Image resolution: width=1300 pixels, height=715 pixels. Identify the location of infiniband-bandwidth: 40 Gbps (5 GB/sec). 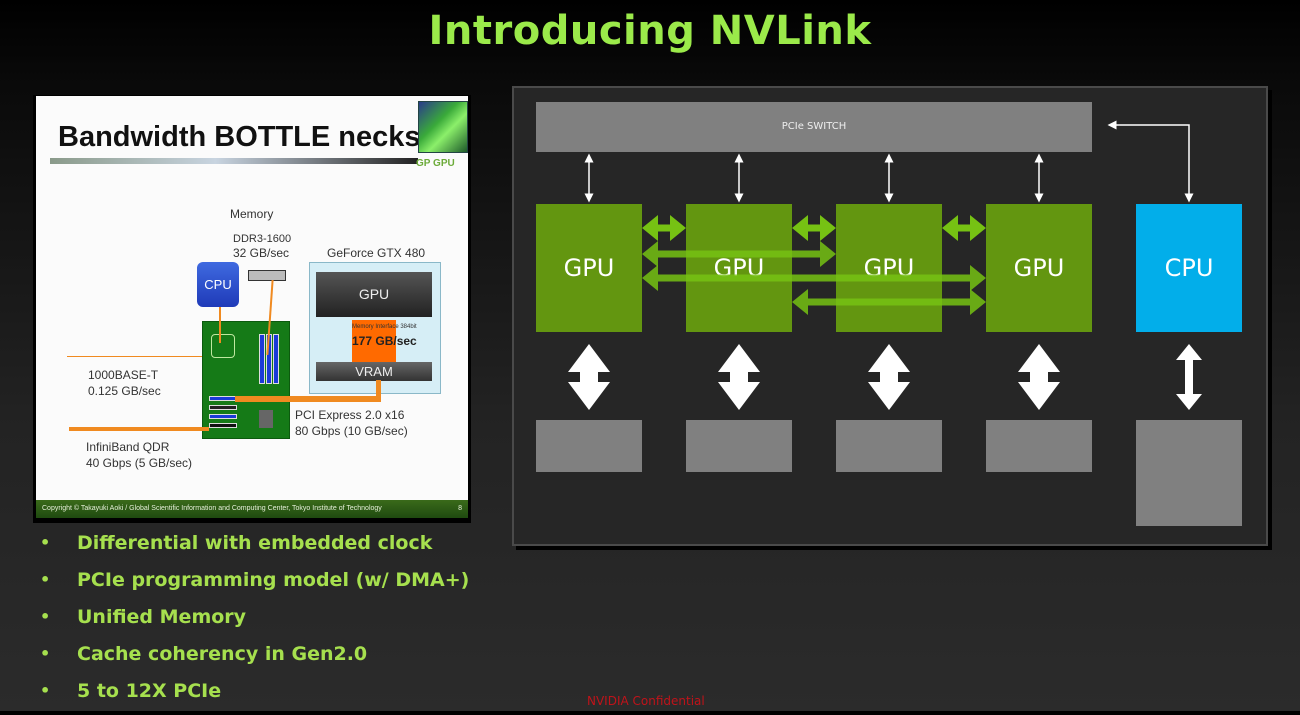
(139, 463).